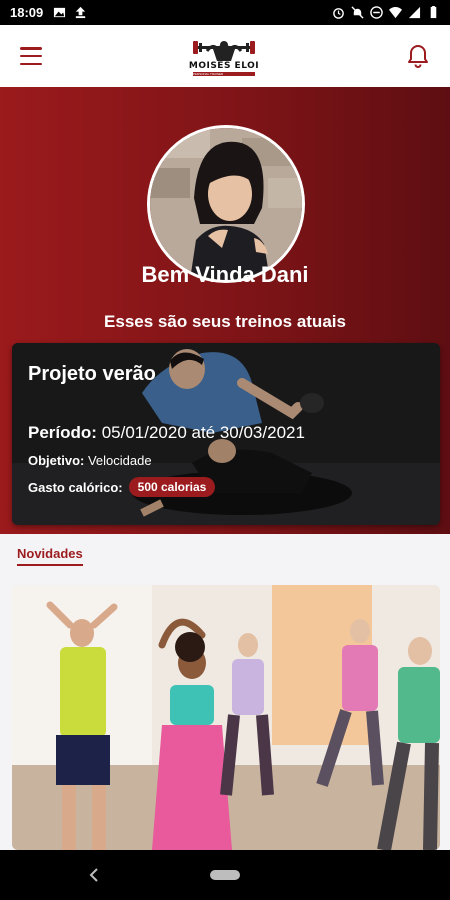 The image size is (450, 900). What do you see at coordinates (92, 374) in the screenshot?
I see `workout-title: Projeto verão` at bounding box center [92, 374].